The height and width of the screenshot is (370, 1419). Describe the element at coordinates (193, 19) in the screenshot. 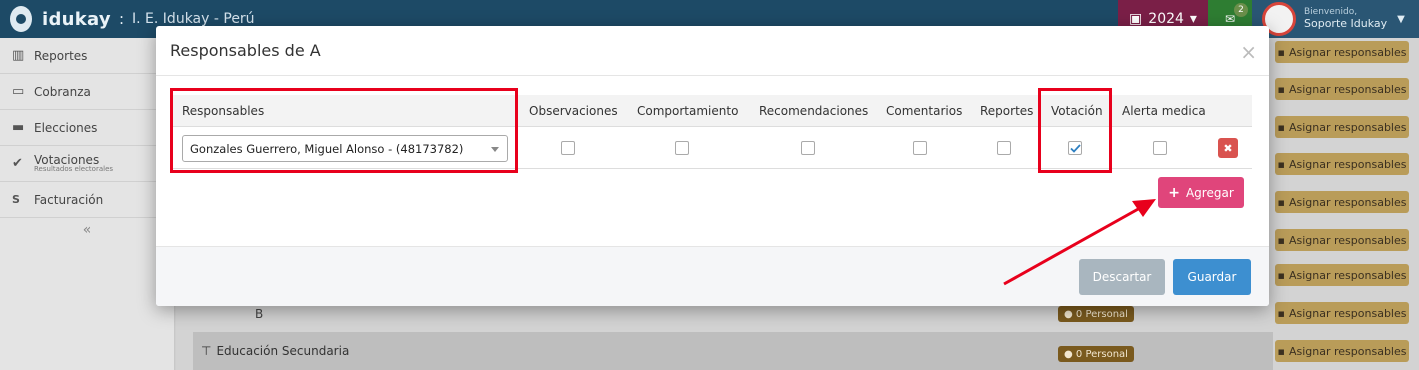

I see `school-name: I. E. Idukay - Perú` at that location.